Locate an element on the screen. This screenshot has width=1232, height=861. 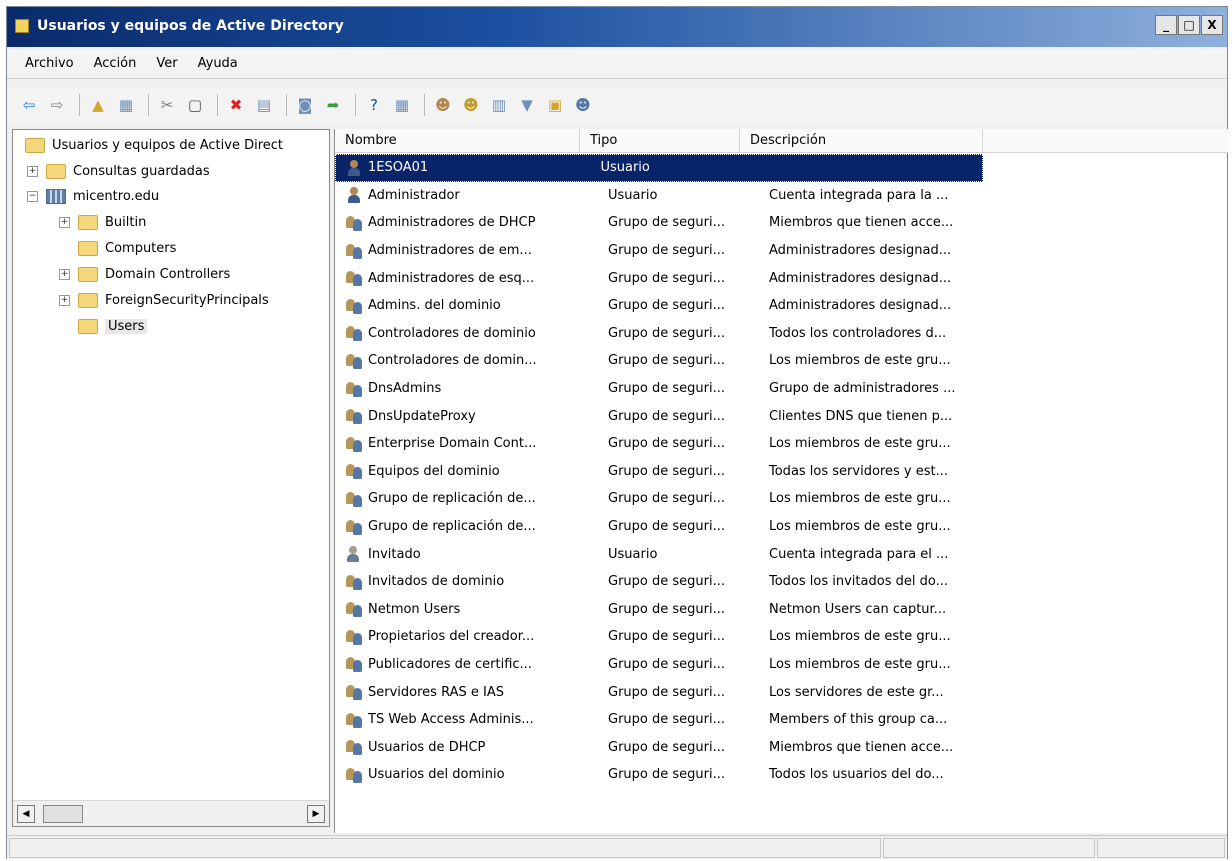
new-user-icon: ☻ is located at coordinates (443, 105).